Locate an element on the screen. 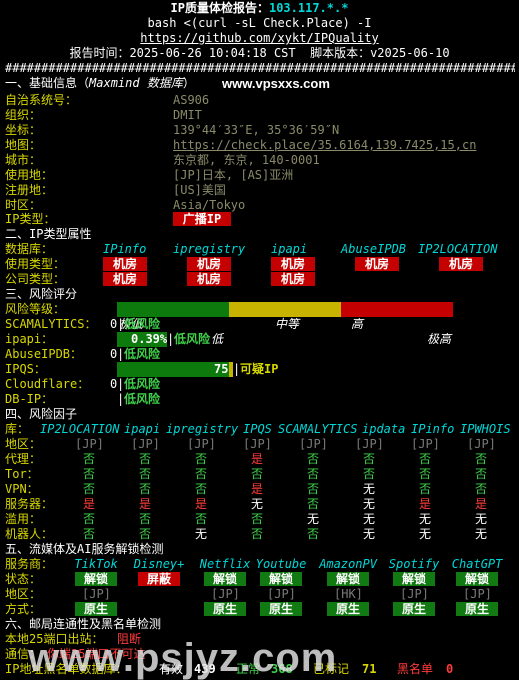 The width and height of the screenshot is (519, 680). bl-black-value: 0 is located at coordinates (450, 669).